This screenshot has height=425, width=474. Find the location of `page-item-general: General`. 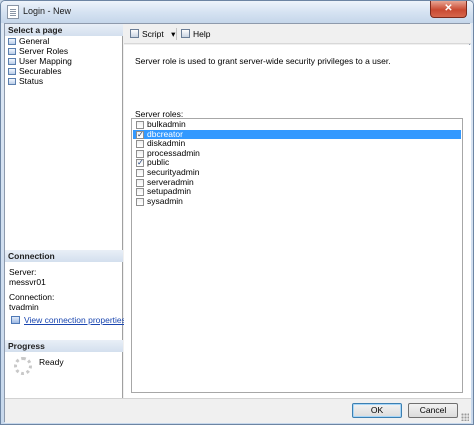

page-item-general: General is located at coordinates (28, 41).